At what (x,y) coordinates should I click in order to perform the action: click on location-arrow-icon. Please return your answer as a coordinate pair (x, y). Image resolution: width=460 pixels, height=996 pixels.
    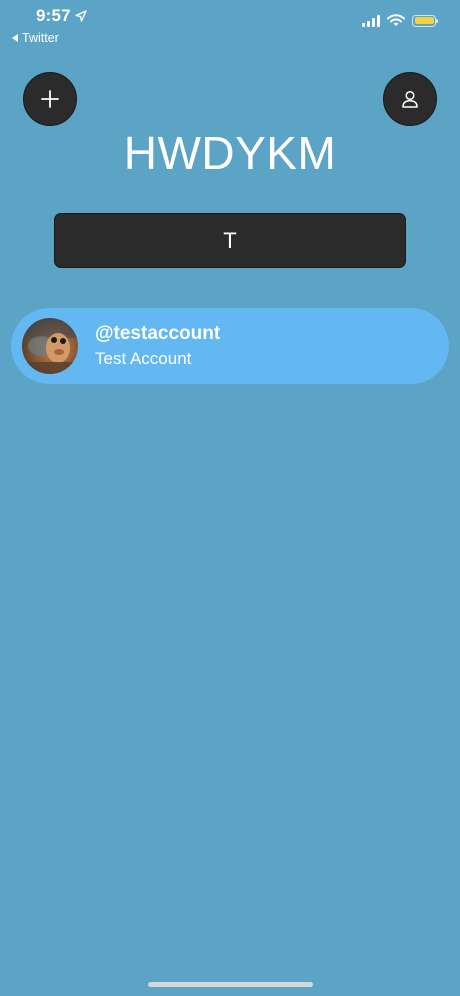
    Looking at the image, I should click on (81, 16).